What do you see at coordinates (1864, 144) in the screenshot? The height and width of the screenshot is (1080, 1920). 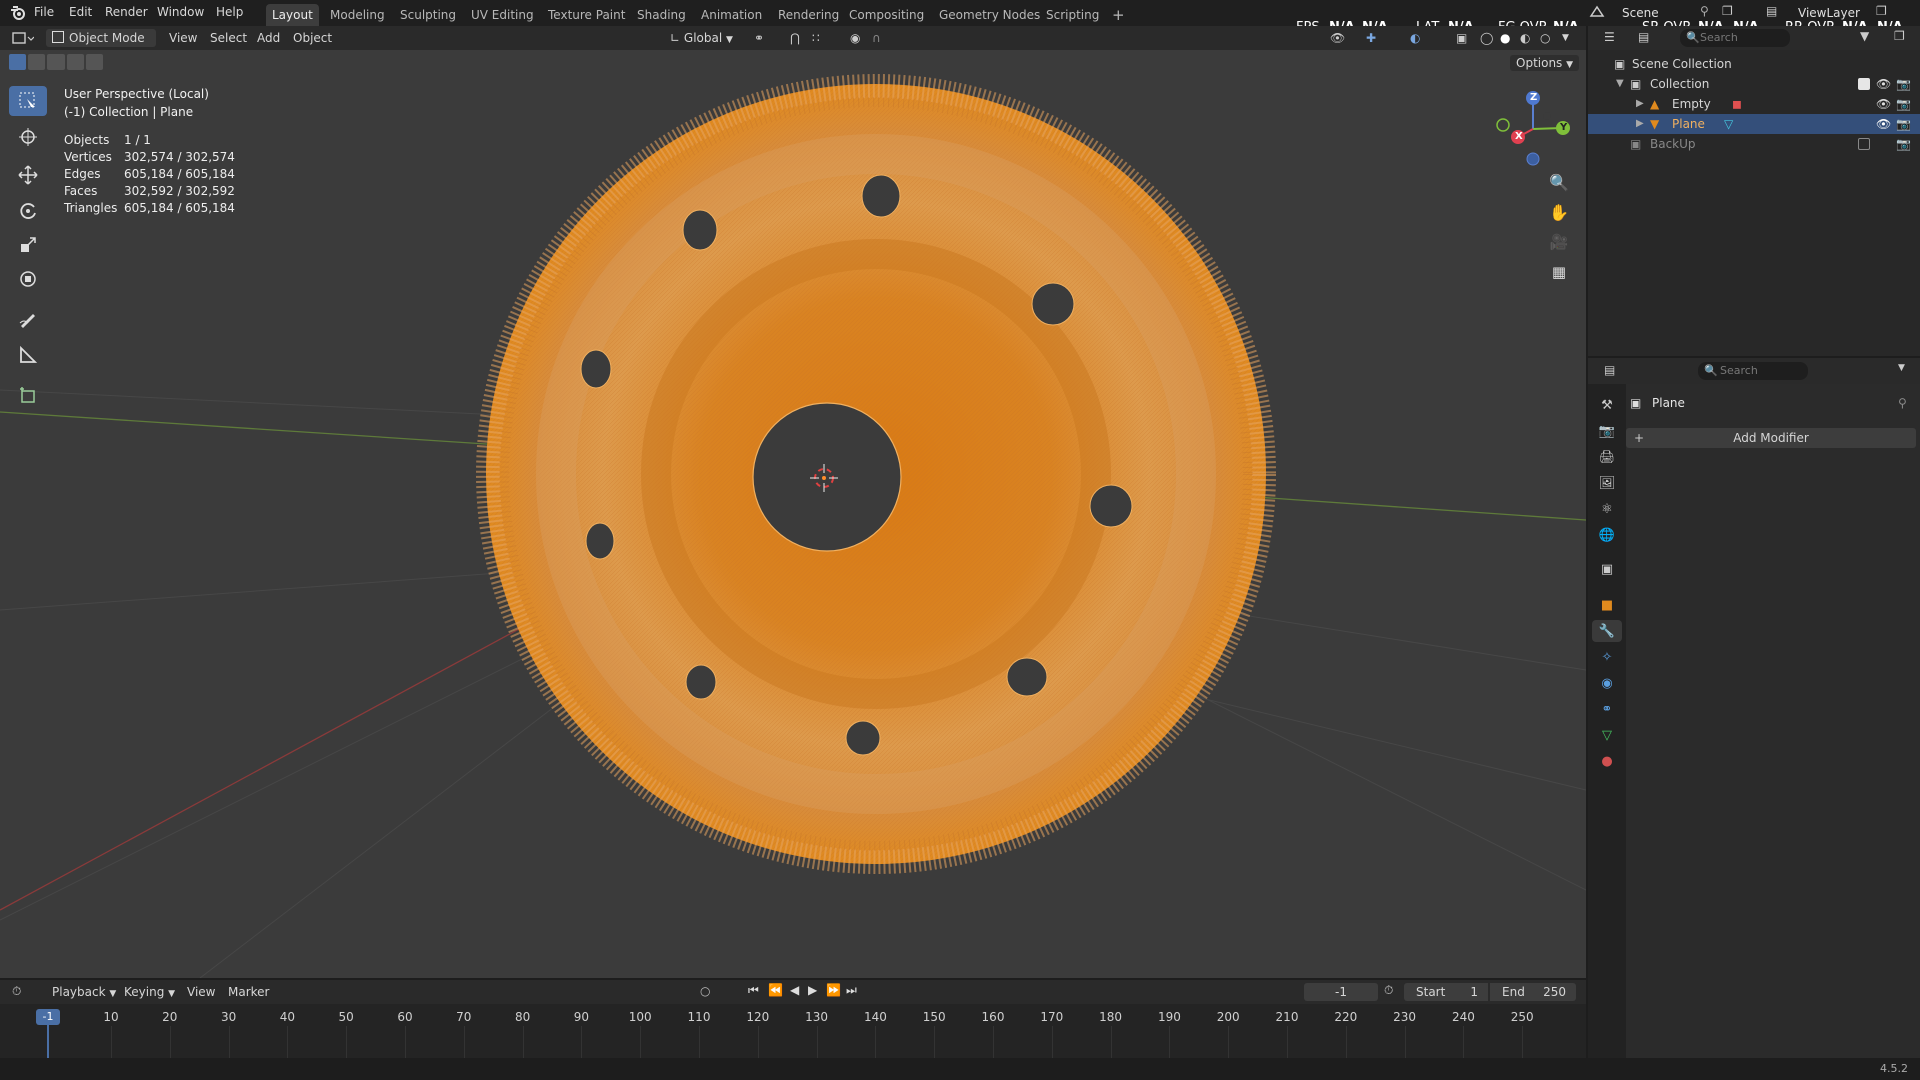 I see `backup-checkbox` at bounding box center [1864, 144].